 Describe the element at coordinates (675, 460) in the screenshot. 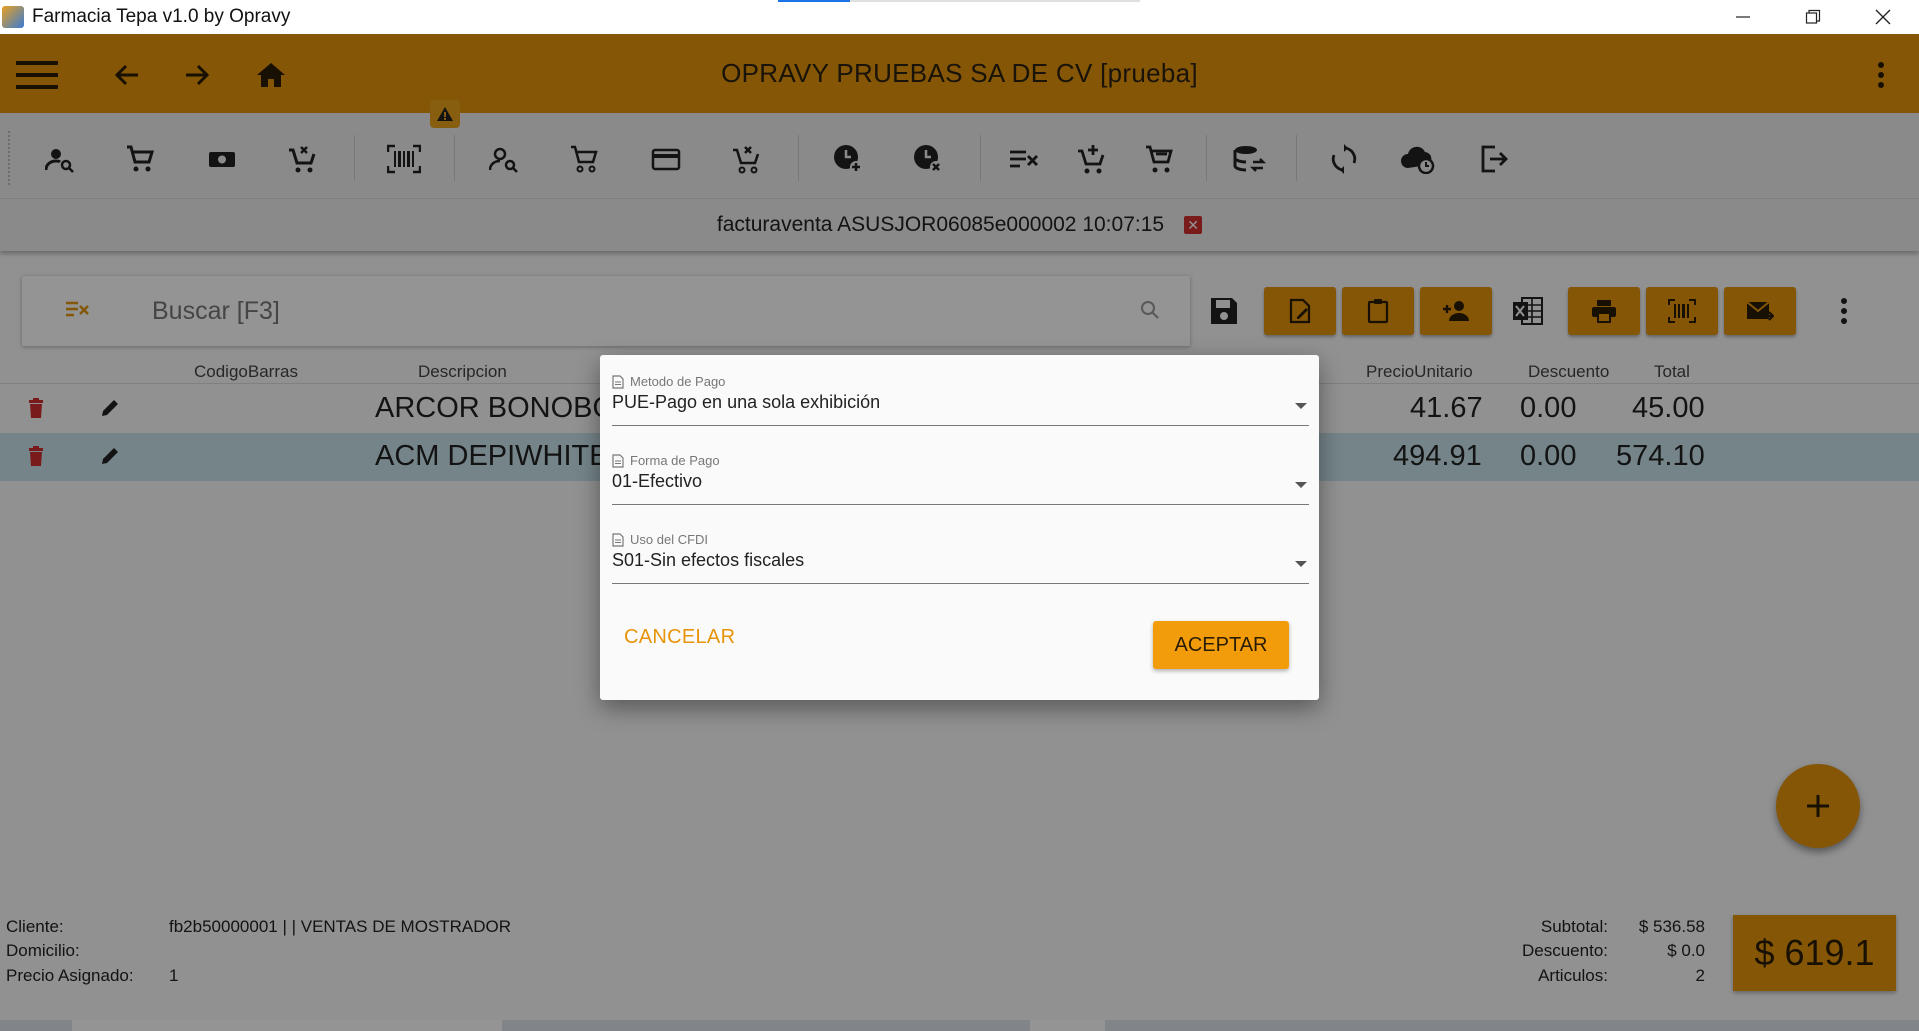

I see `forma-pago-label: Forma de Pago` at that location.